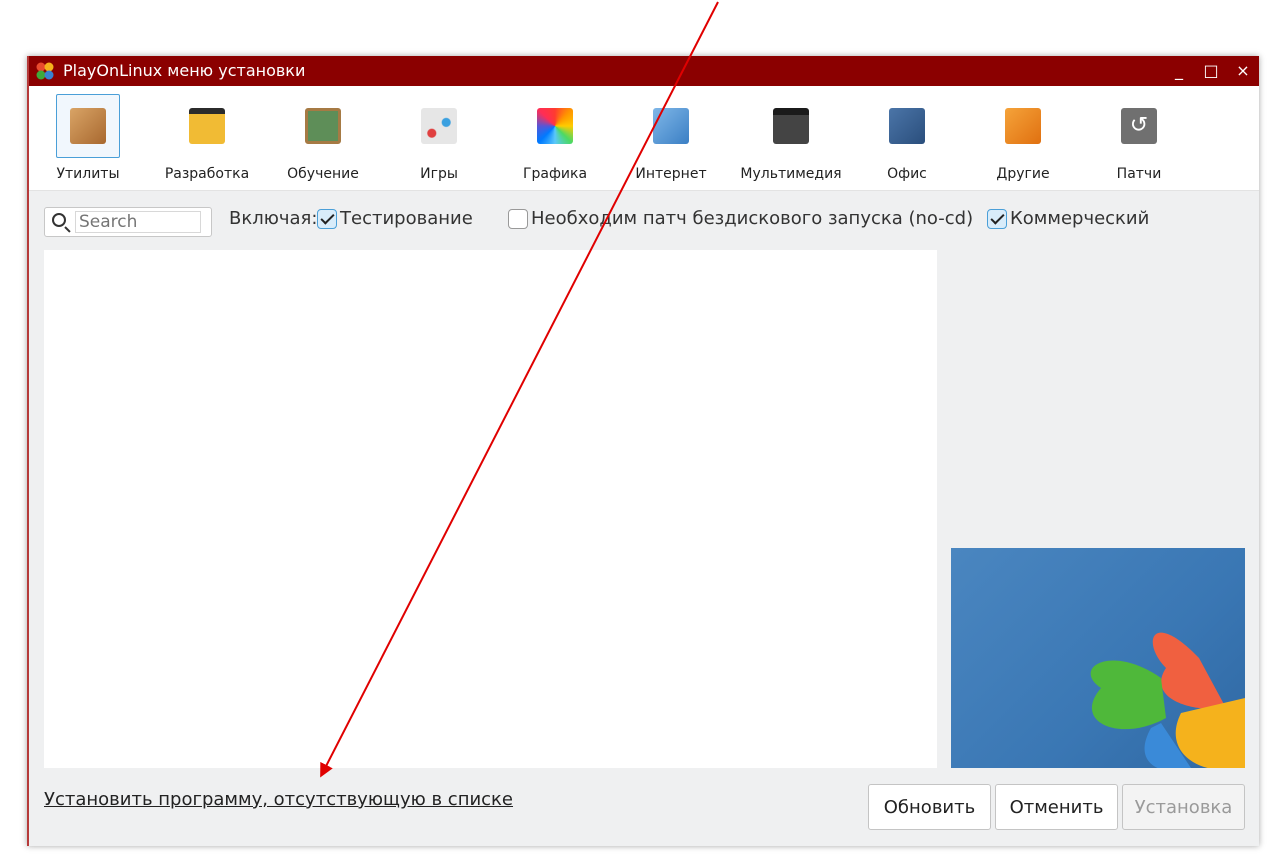 This screenshot has height=859, width=1280. I want to click on playonlinux-icon, so click(45, 71).